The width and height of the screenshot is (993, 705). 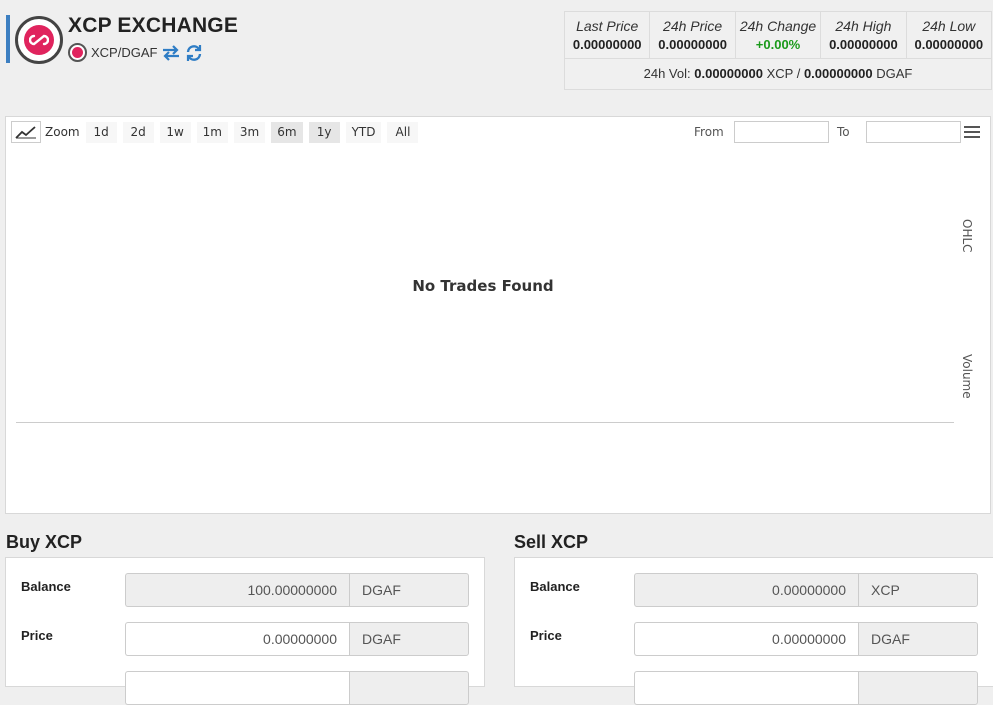 I want to click on zoom-button-ytd: YTD, so click(x=363, y=132).